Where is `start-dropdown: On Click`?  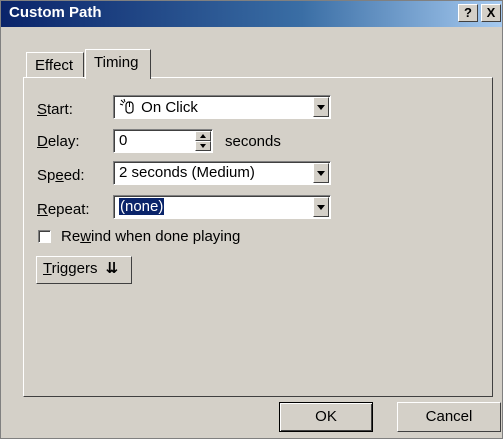
start-dropdown: On Click is located at coordinates (222, 107).